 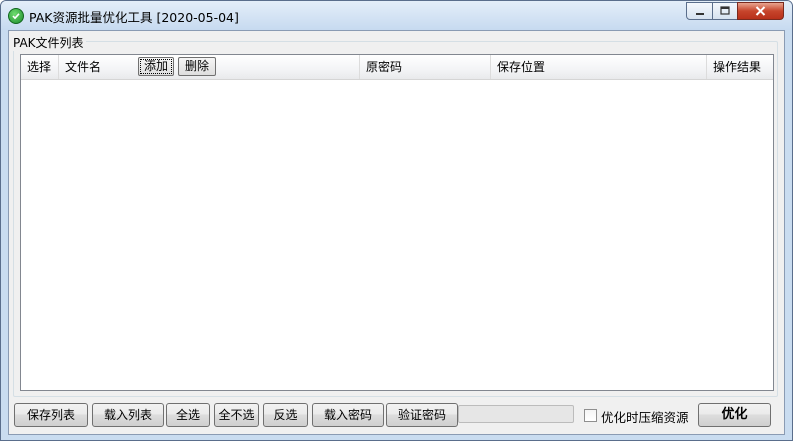 I want to click on column-filename-label: 文件名, so click(x=83, y=67).